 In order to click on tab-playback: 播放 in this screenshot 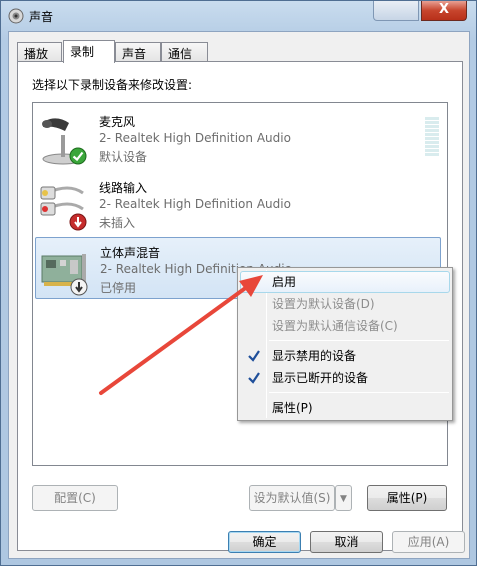, I will do `click(39, 52)`.